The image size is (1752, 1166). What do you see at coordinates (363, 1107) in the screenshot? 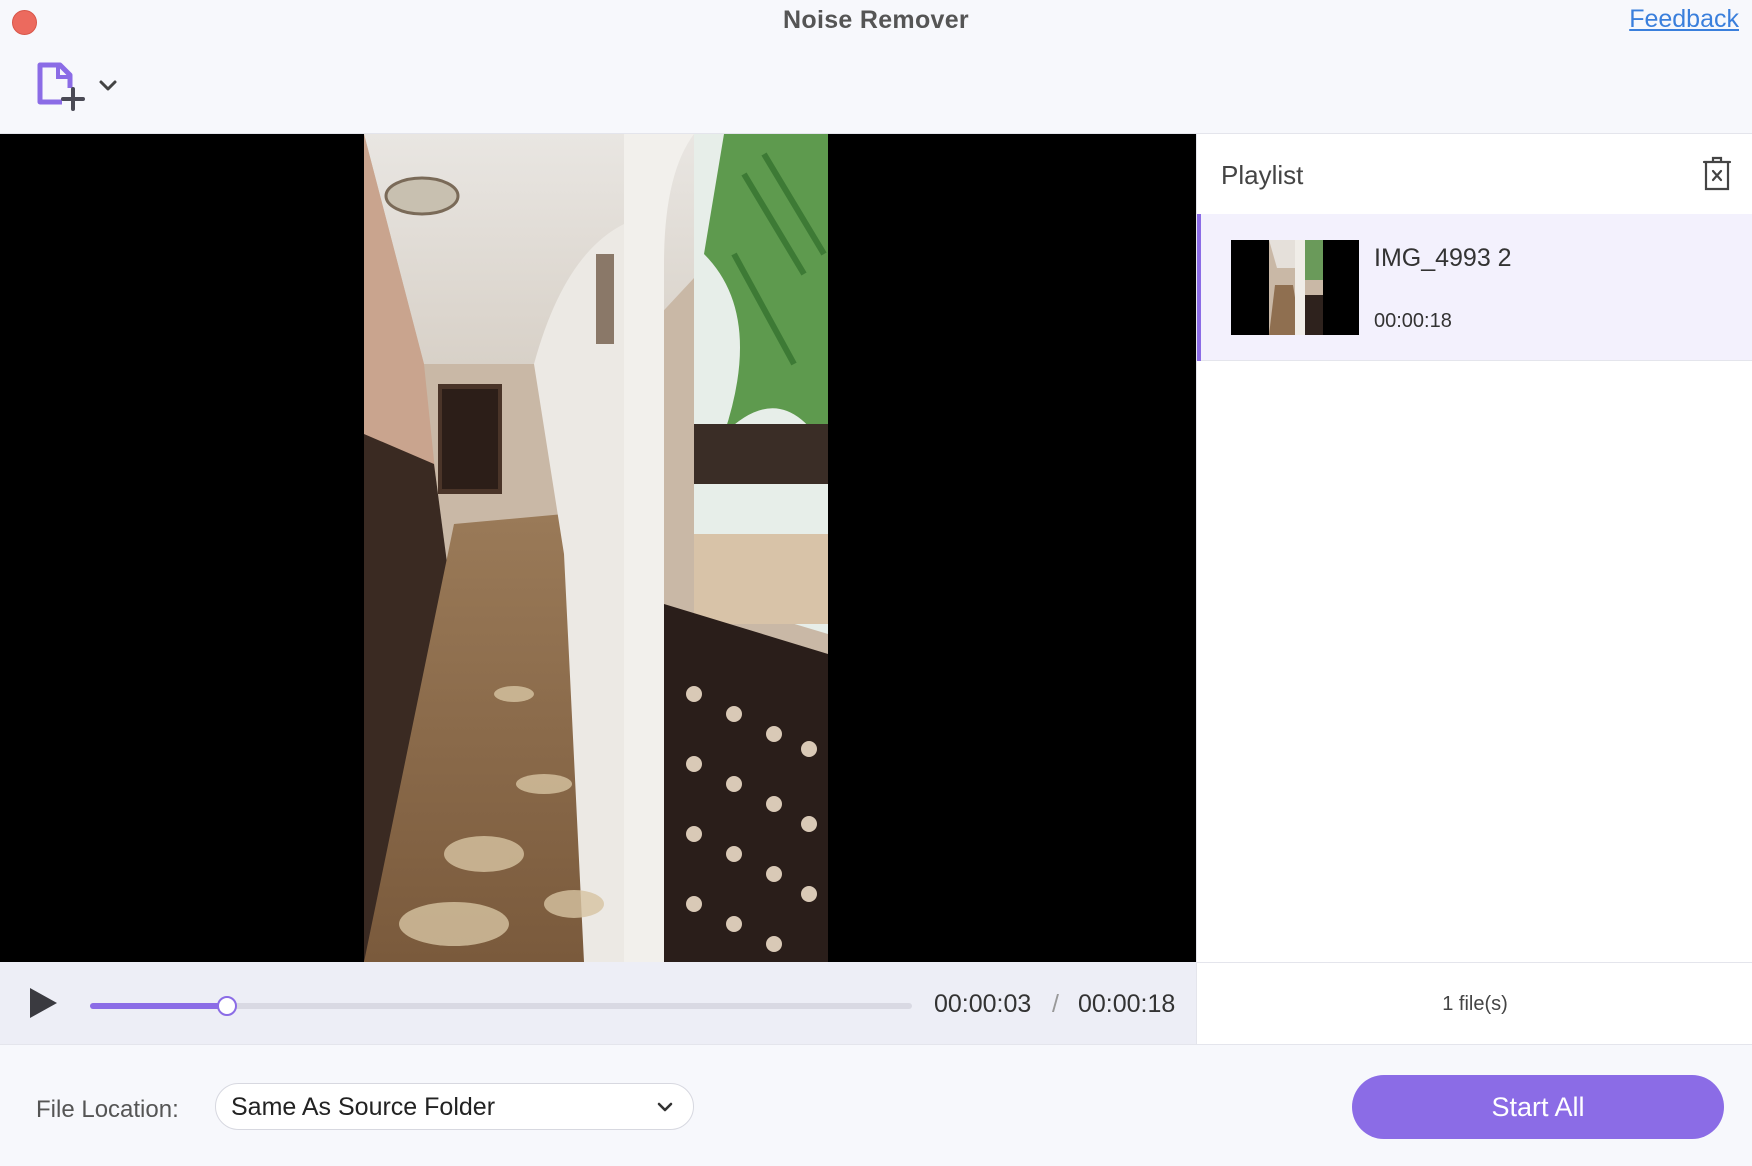
I see `file-location-value: Same As Source Folder` at bounding box center [363, 1107].